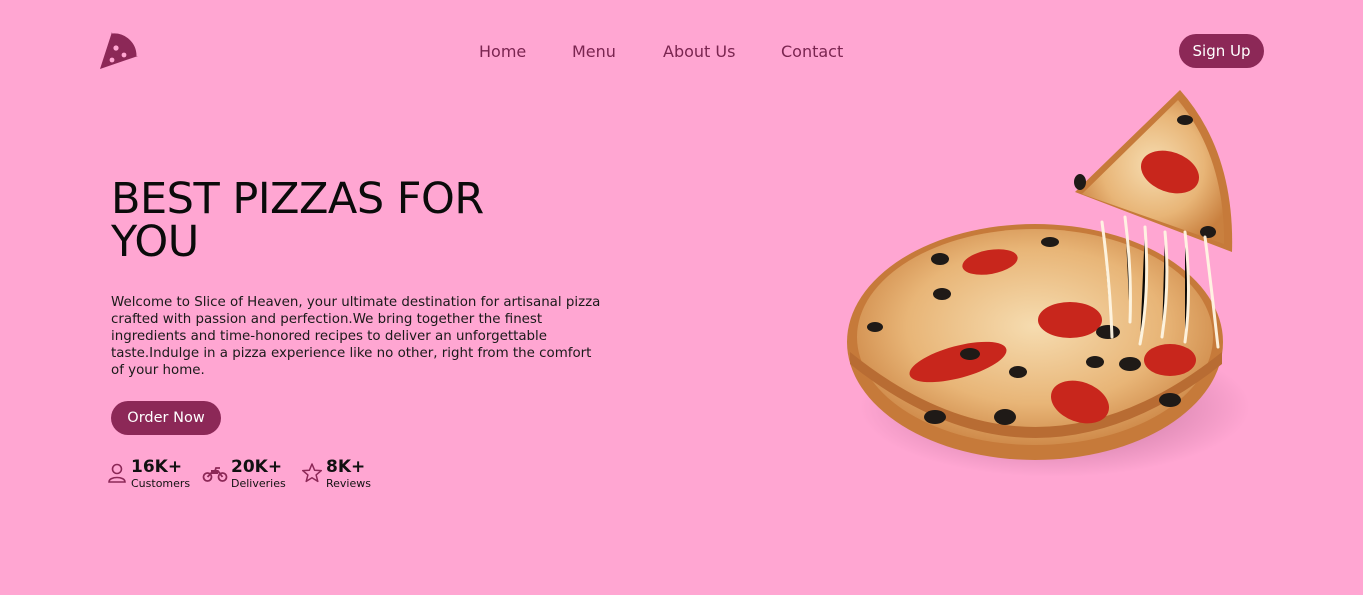 The width and height of the screenshot is (1363, 595). I want to click on star-icon, so click(312, 473).